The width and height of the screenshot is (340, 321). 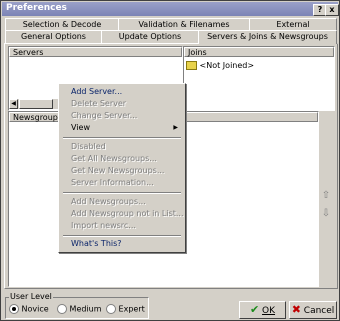 I want to click on menu-item-whats-this: What's This?, so click(x=122, y=244).